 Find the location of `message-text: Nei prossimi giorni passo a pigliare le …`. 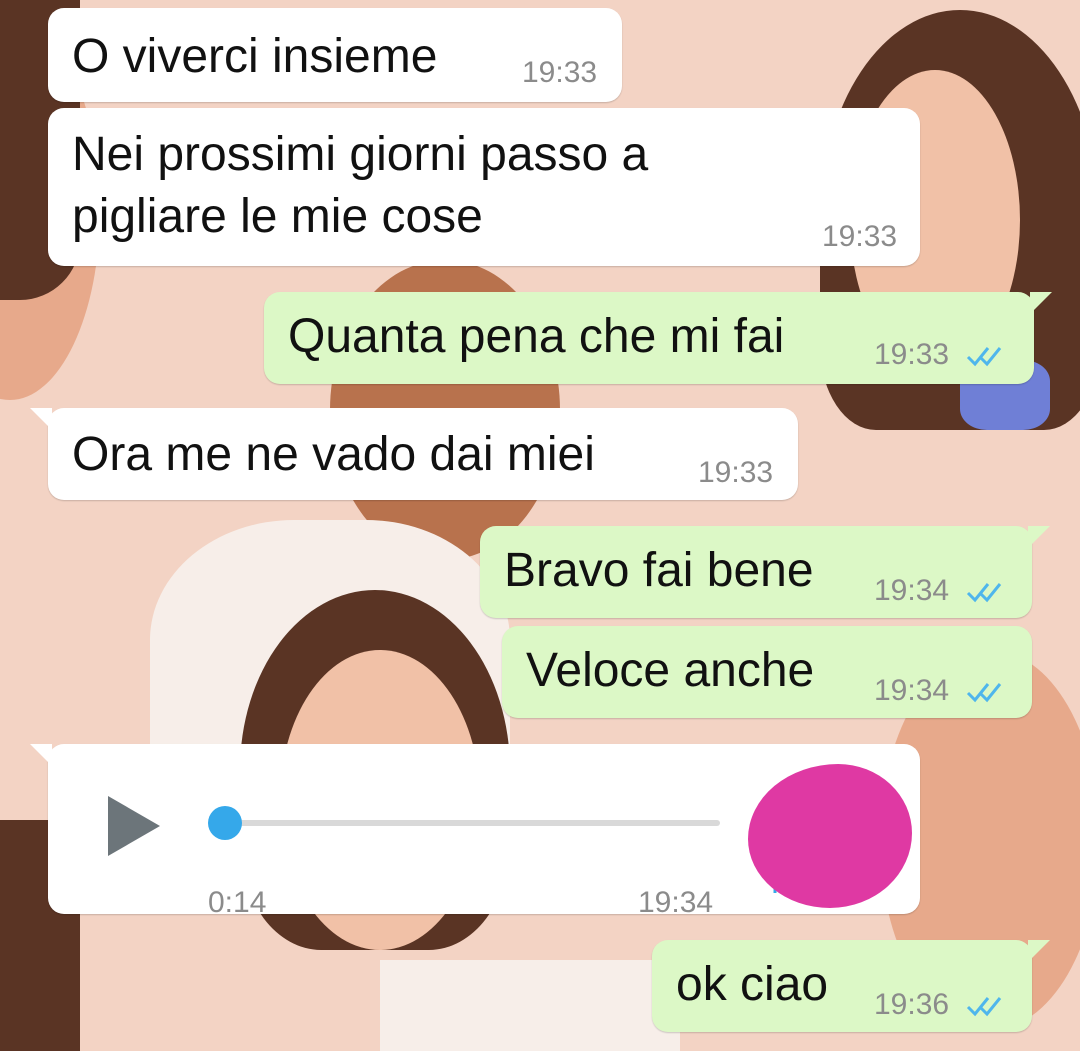

message-text: Nei prossimi giorni passo a pigliare le … is located at coordinates (360, 185).